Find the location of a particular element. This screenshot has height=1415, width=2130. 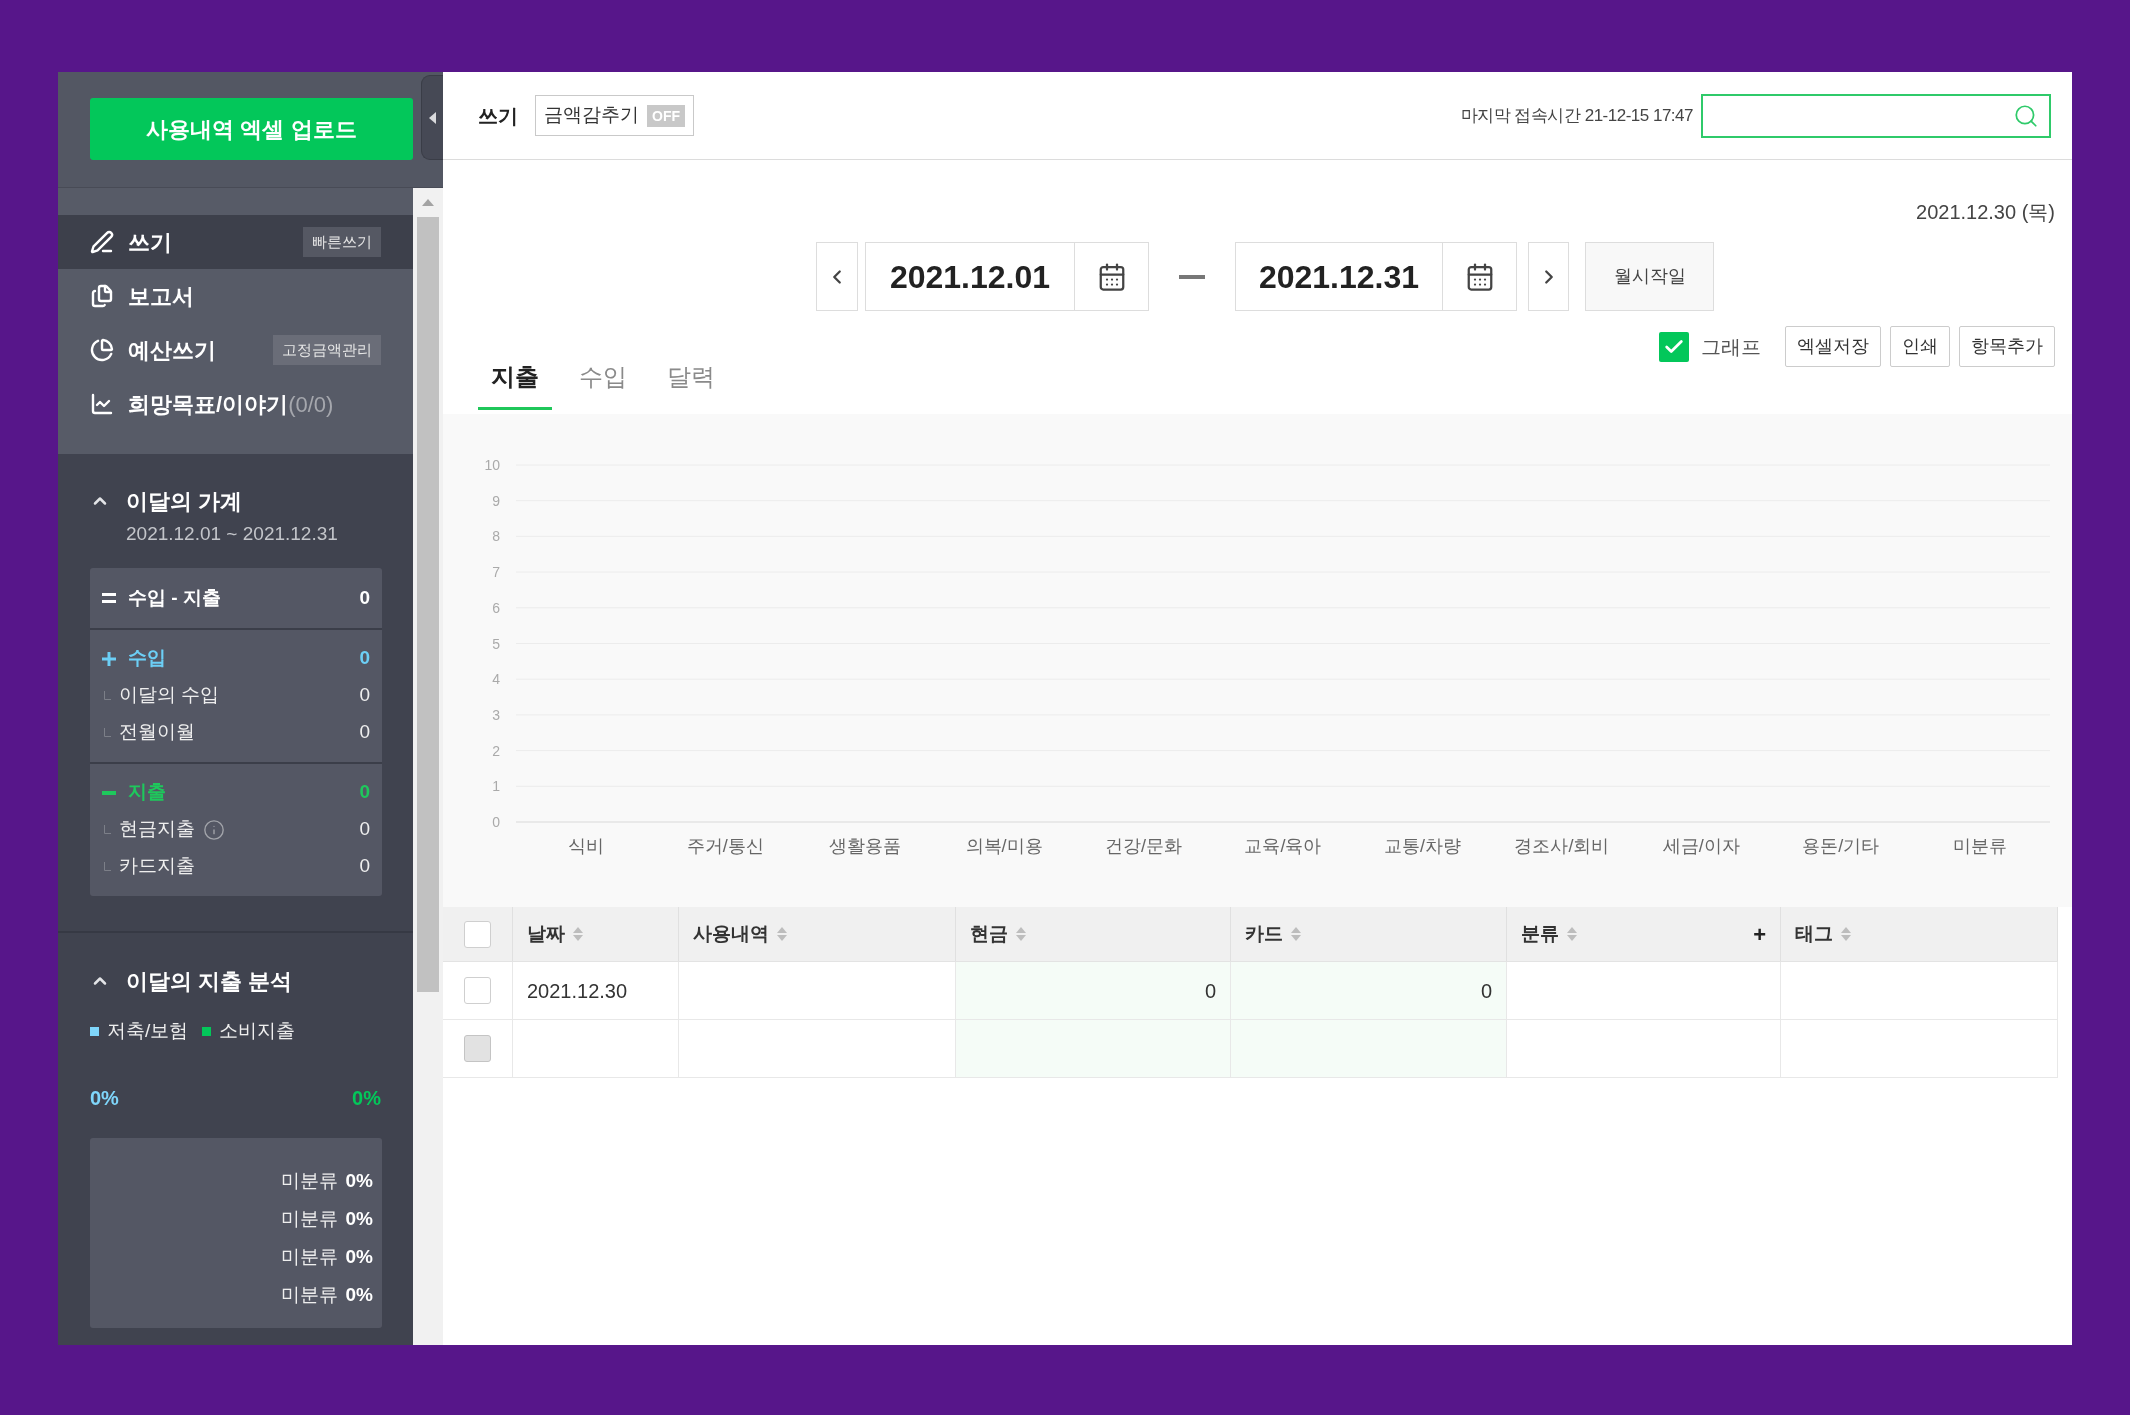

shortcut-badge-button: 고정금액관리 is located at coordinates (327, 350).